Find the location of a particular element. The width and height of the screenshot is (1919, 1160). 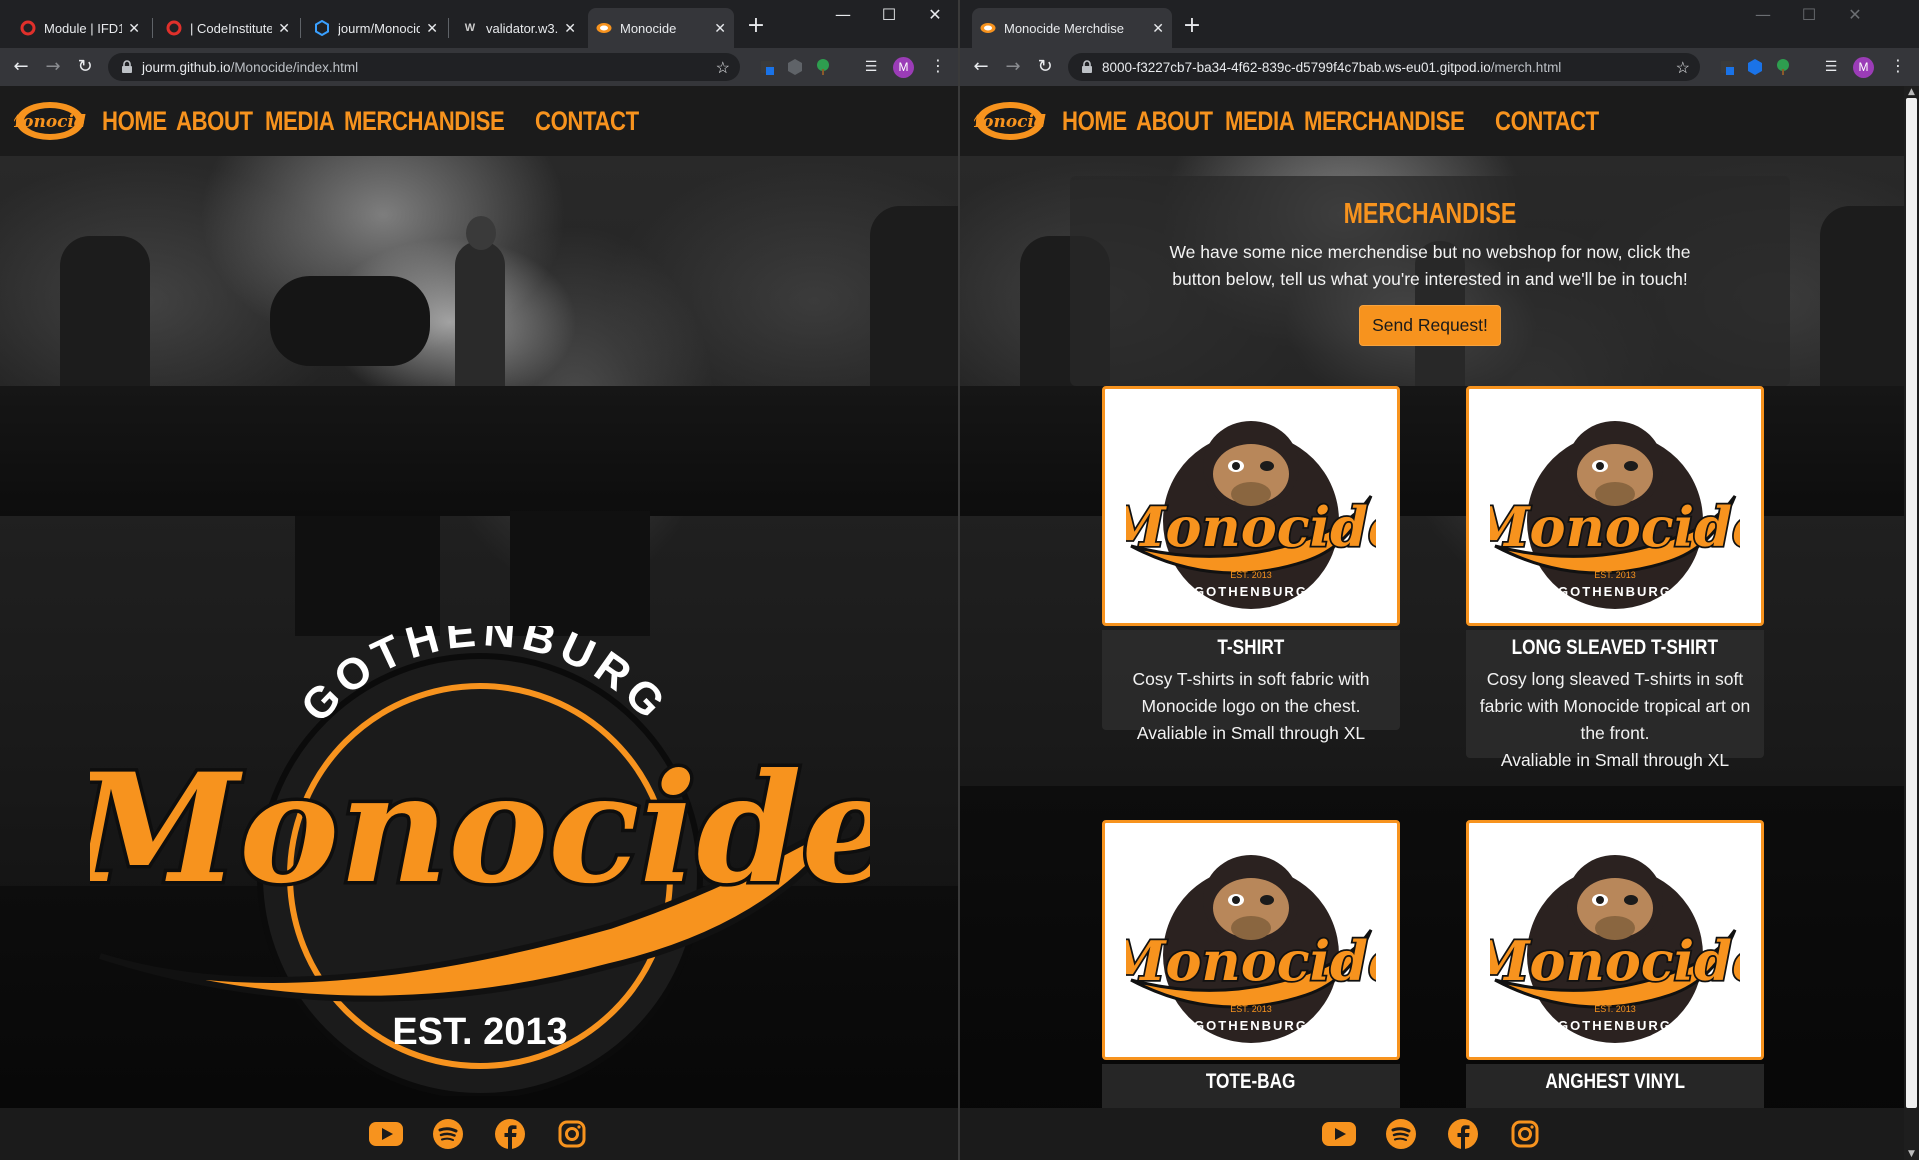

tab-validator: W validator.w3.org ✕ is located at coordinates (519, 28).